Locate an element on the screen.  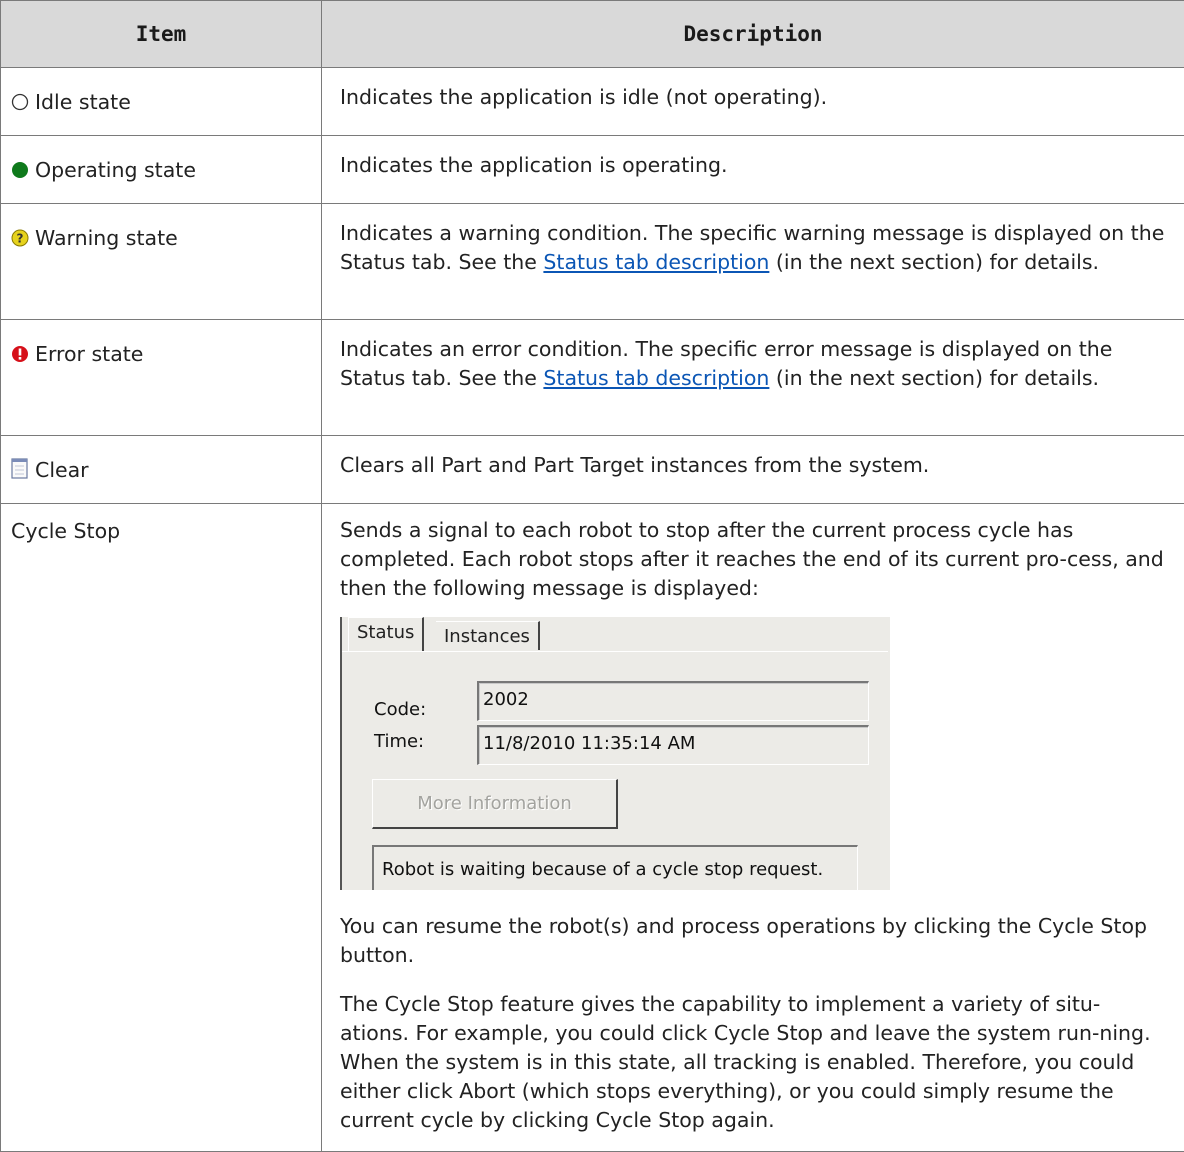
item-cell: Operating state is located at coordinates (161, 170).